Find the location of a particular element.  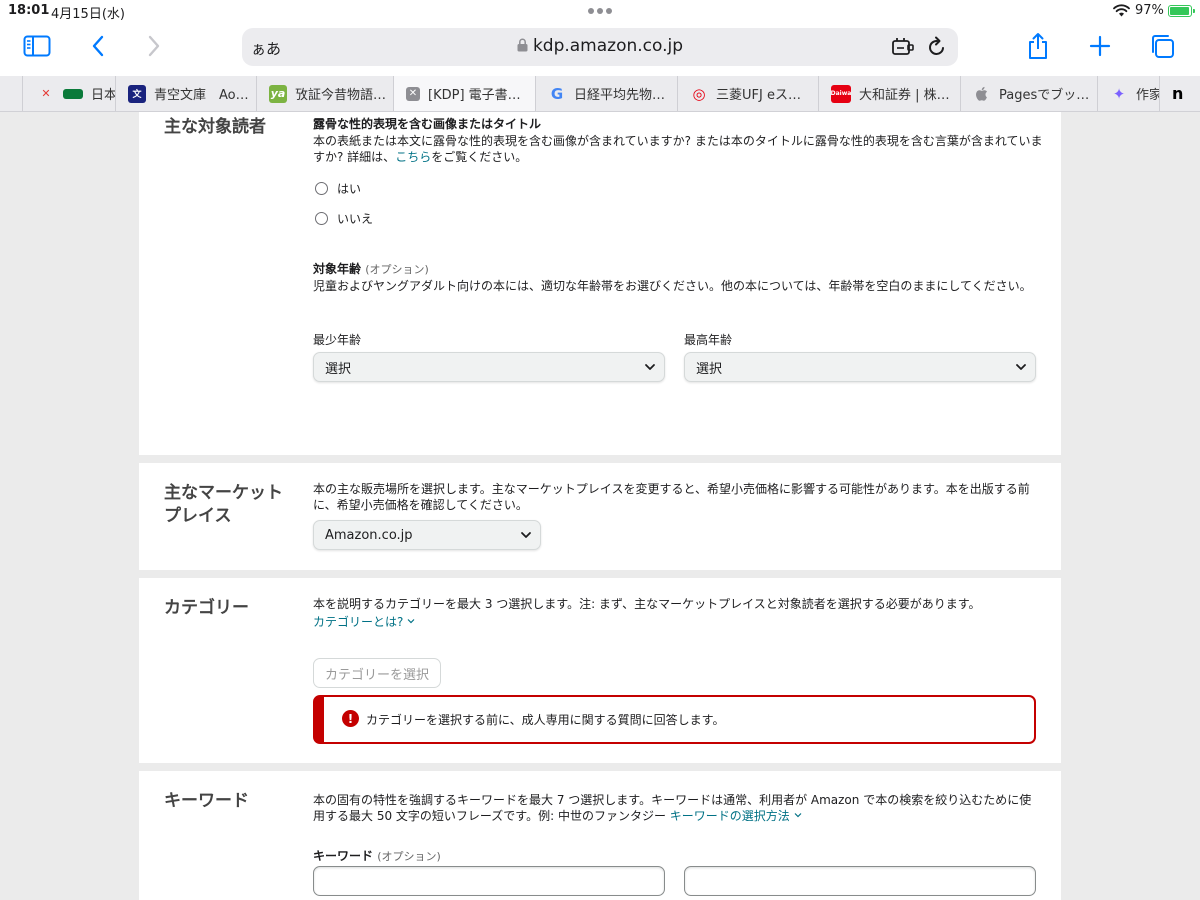

multicolor-x-icon: ✕ is located at coordinates (46, 93).